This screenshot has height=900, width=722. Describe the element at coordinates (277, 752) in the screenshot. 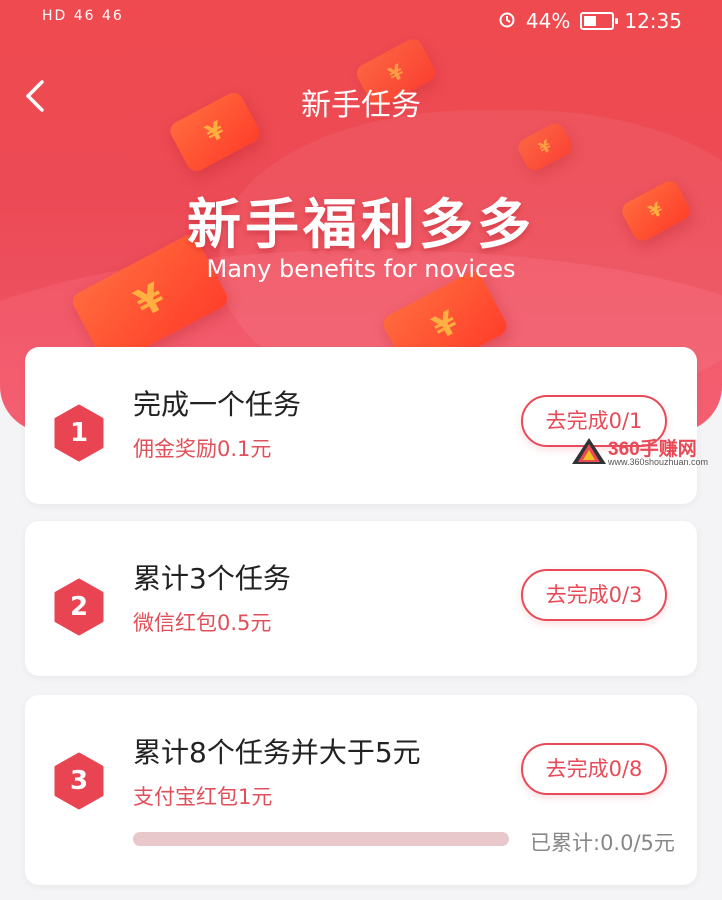

I see `task-title: 累计8个任务并大于5元` at that location.